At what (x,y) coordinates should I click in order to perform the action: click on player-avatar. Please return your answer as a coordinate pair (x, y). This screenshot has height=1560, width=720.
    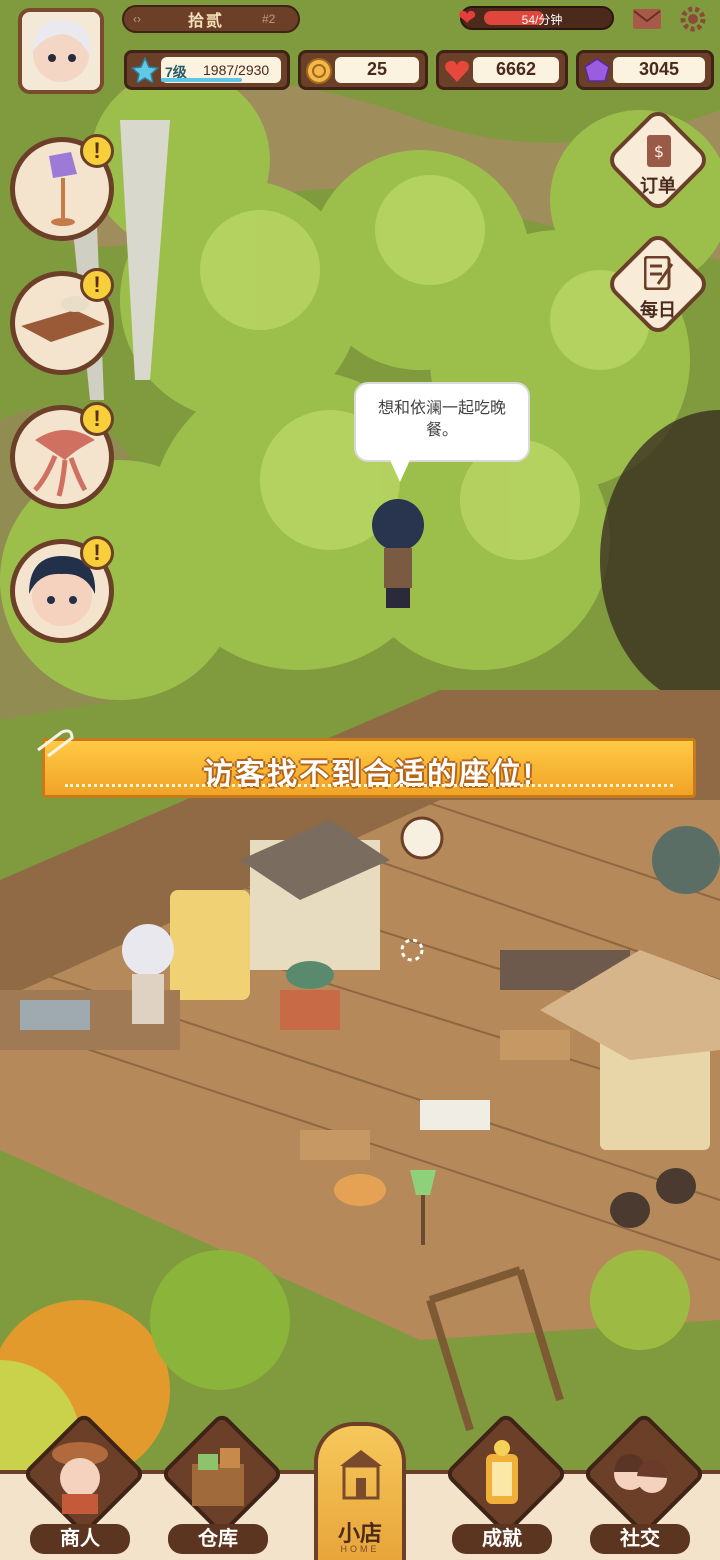
    Looking at the image, I should click on (61, 51).